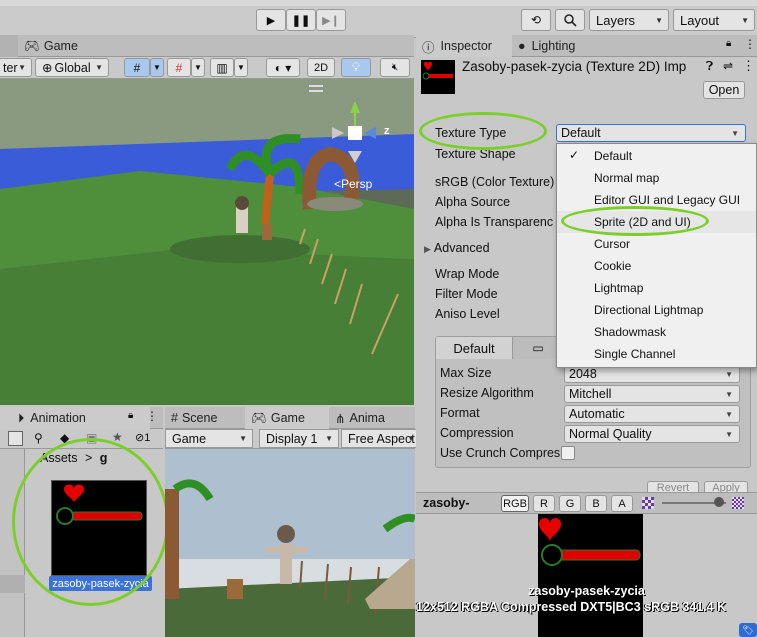  What do you see at coordinates (142, 437) in the screenshot?
I see `hidden-packages-icon: ⊘1` at bounding box center [142, 437].